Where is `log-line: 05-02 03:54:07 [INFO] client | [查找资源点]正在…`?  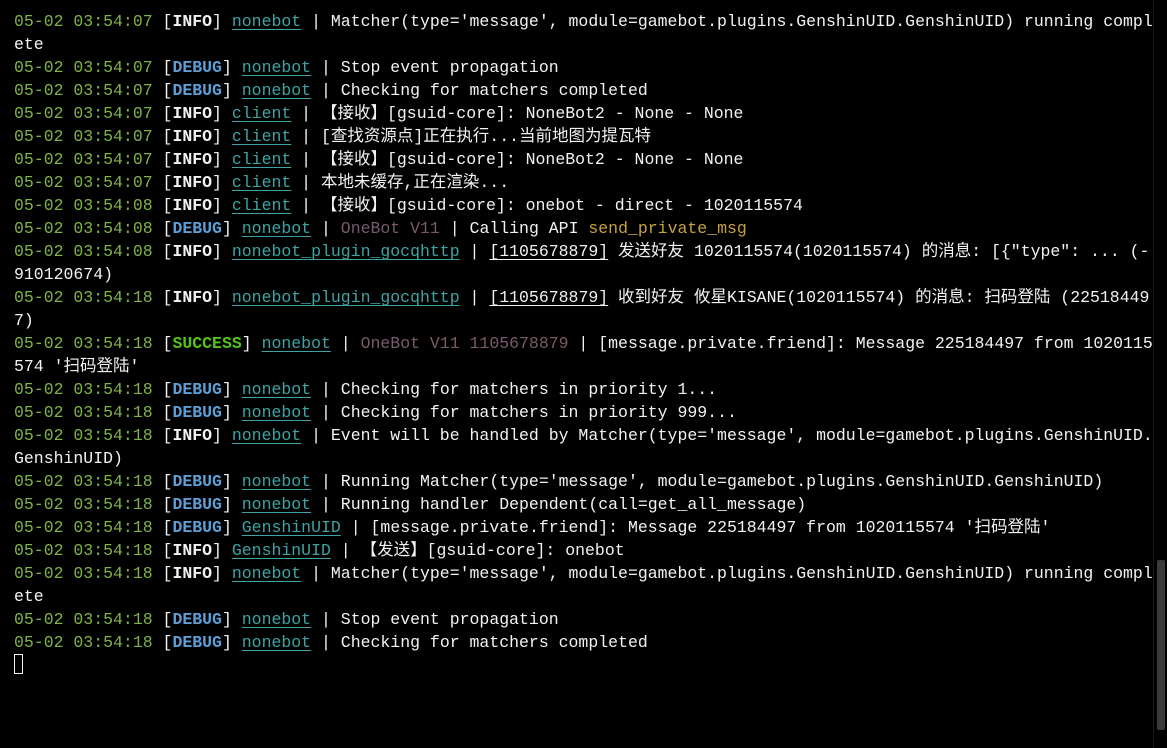
log-line: 05-02 03:54:07 [INFO] client | [查找资源点]正在… is located at coordinates (333, 136).